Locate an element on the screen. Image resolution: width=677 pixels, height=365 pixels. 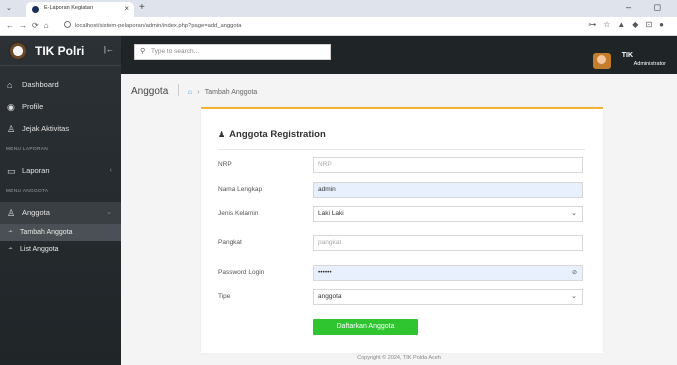
tab-title: E-Laporan Kegiatan is located at coordinates (68, 8).